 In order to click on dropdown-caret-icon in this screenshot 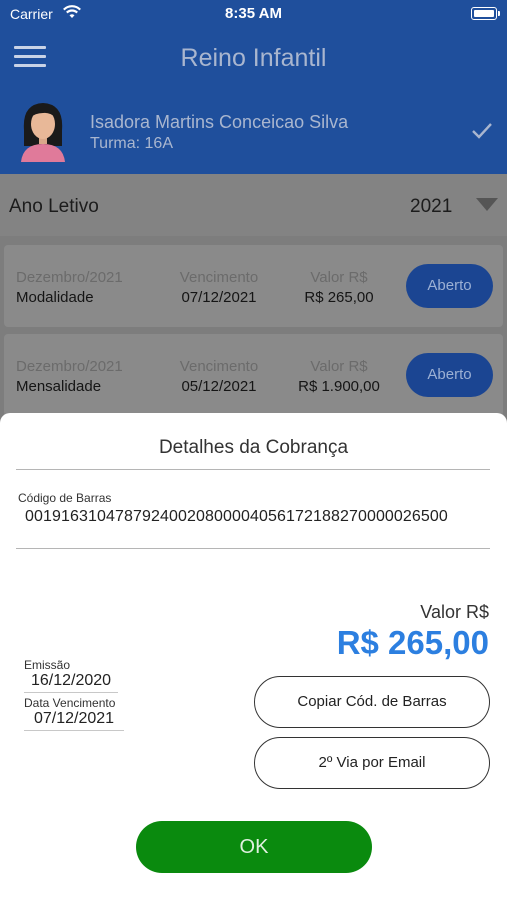, I will do `click(487, 204)`.